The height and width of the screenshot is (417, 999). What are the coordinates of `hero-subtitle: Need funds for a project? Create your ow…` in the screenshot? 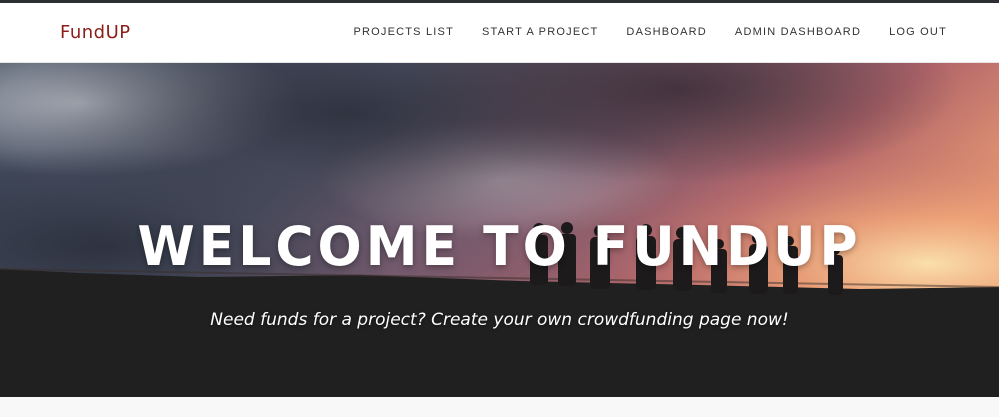 It's located at (499, 320).